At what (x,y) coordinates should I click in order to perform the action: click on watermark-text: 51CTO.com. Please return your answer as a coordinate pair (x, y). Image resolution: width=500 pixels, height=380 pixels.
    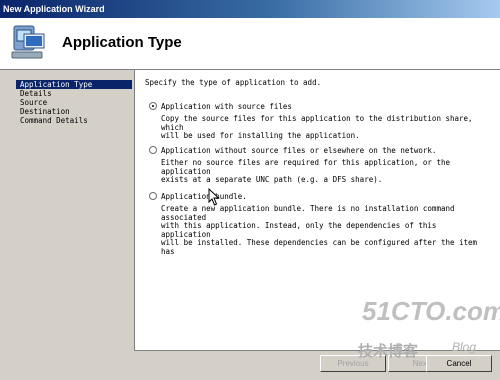
    Looking at the image, I should click on (431, 311).